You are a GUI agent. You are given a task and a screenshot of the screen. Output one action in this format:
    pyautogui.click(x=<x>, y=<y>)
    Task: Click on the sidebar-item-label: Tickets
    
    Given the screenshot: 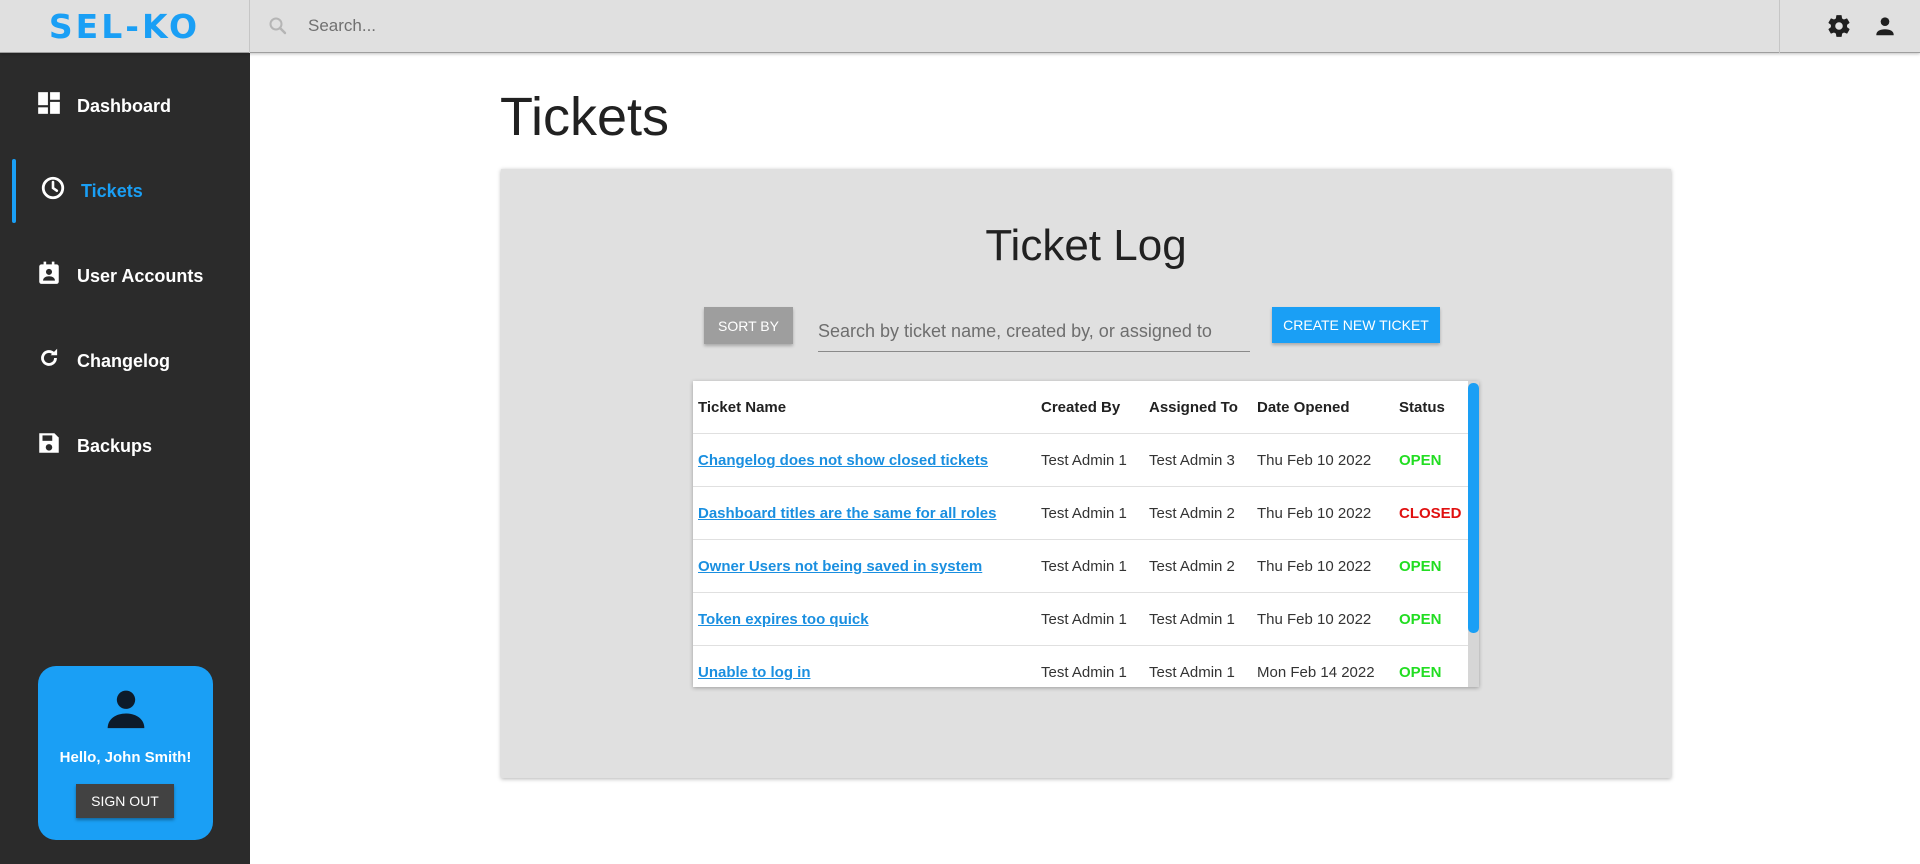 What is the action you would take?
    pyautogui.click(x=112, y=191)
    